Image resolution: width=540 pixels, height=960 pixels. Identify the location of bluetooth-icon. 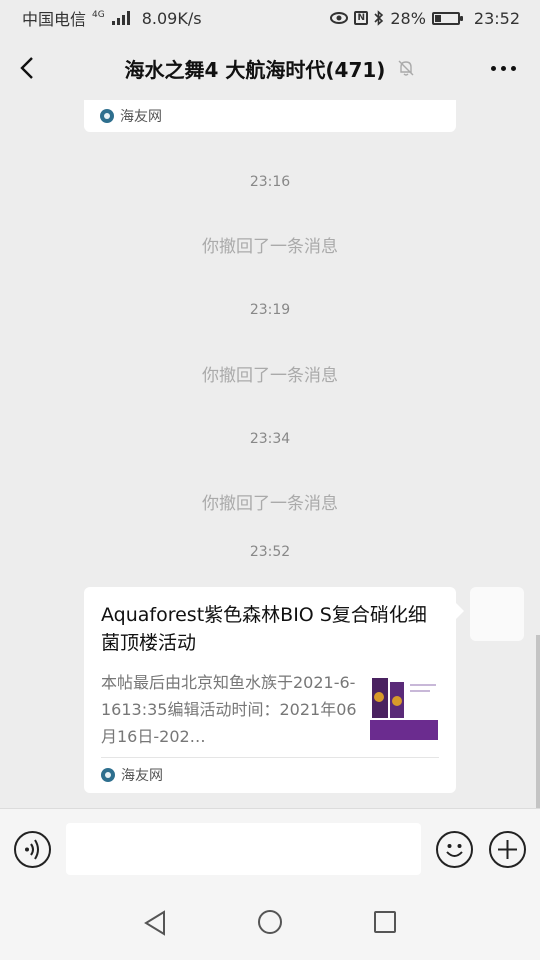
(379, 18).